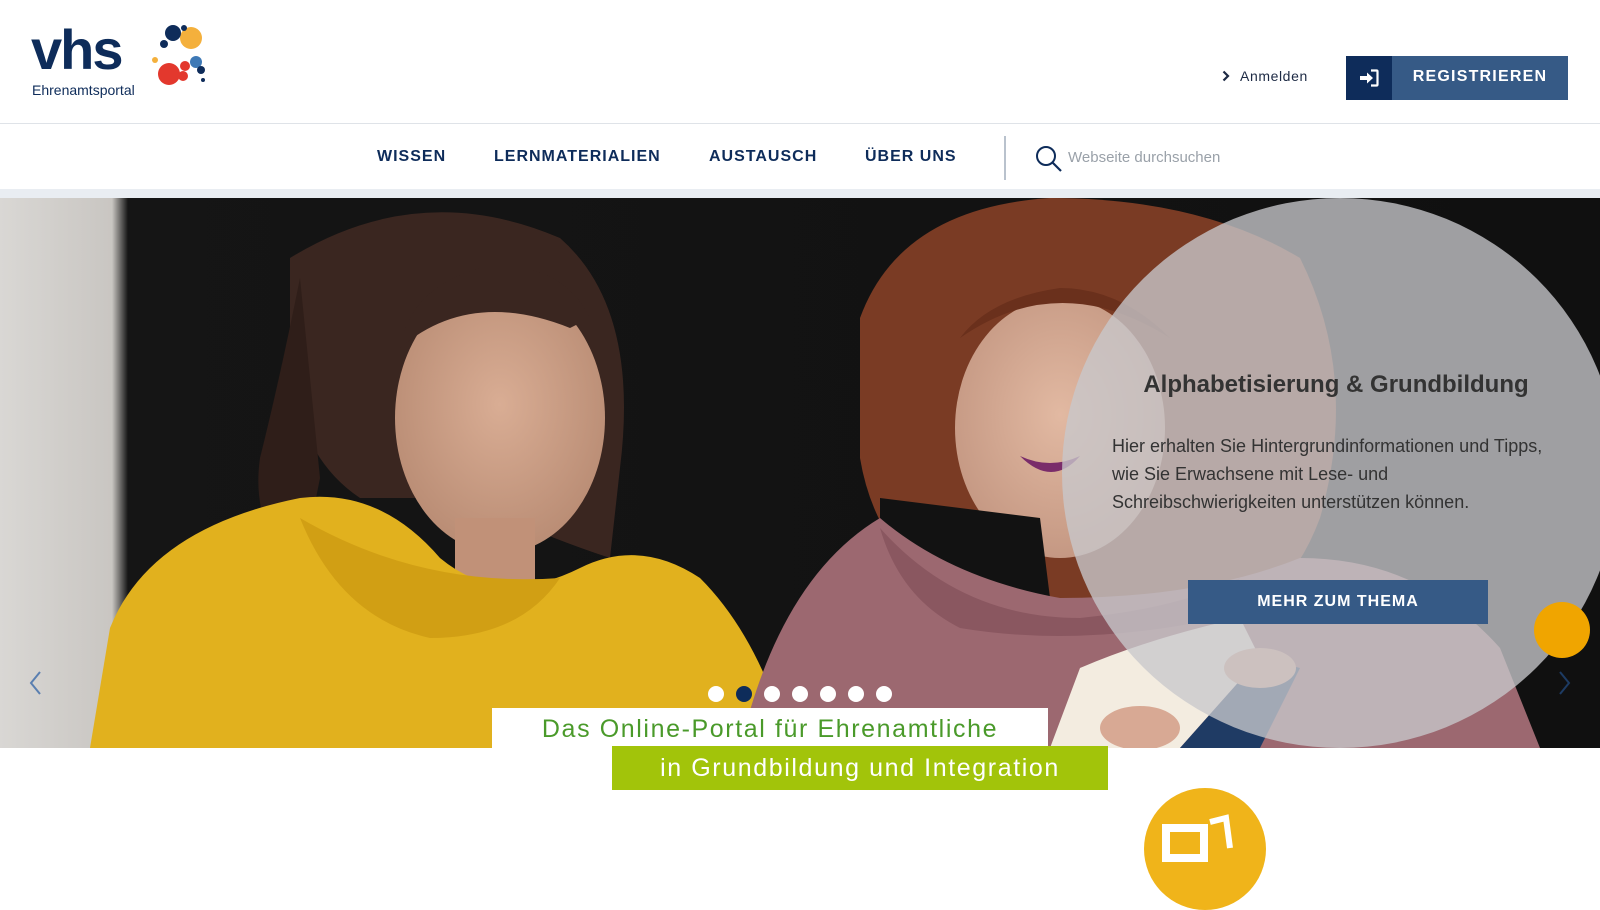  Describe the element at coordinates (411, 157) in the screenshot. I see `nav-item-wissen: WISSEN` at that location.